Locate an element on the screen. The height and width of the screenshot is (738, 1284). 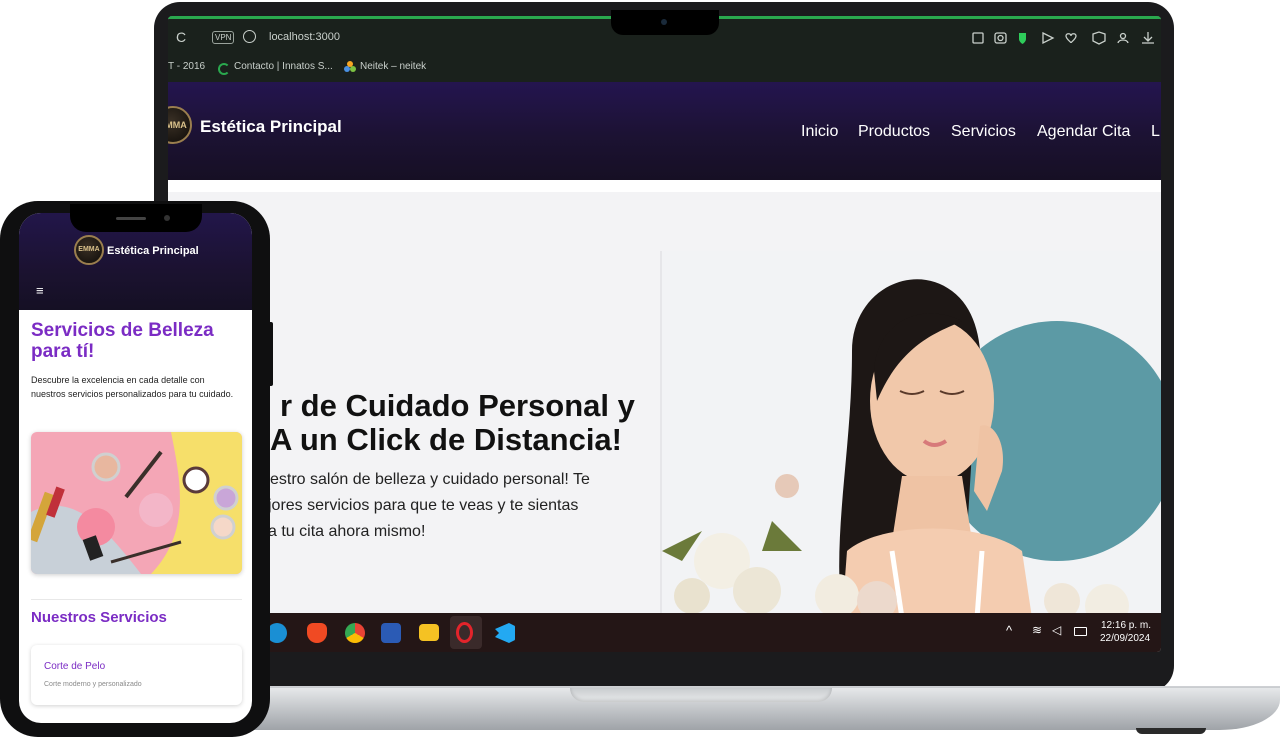
phone-notch is located at coordinates (136, 218).